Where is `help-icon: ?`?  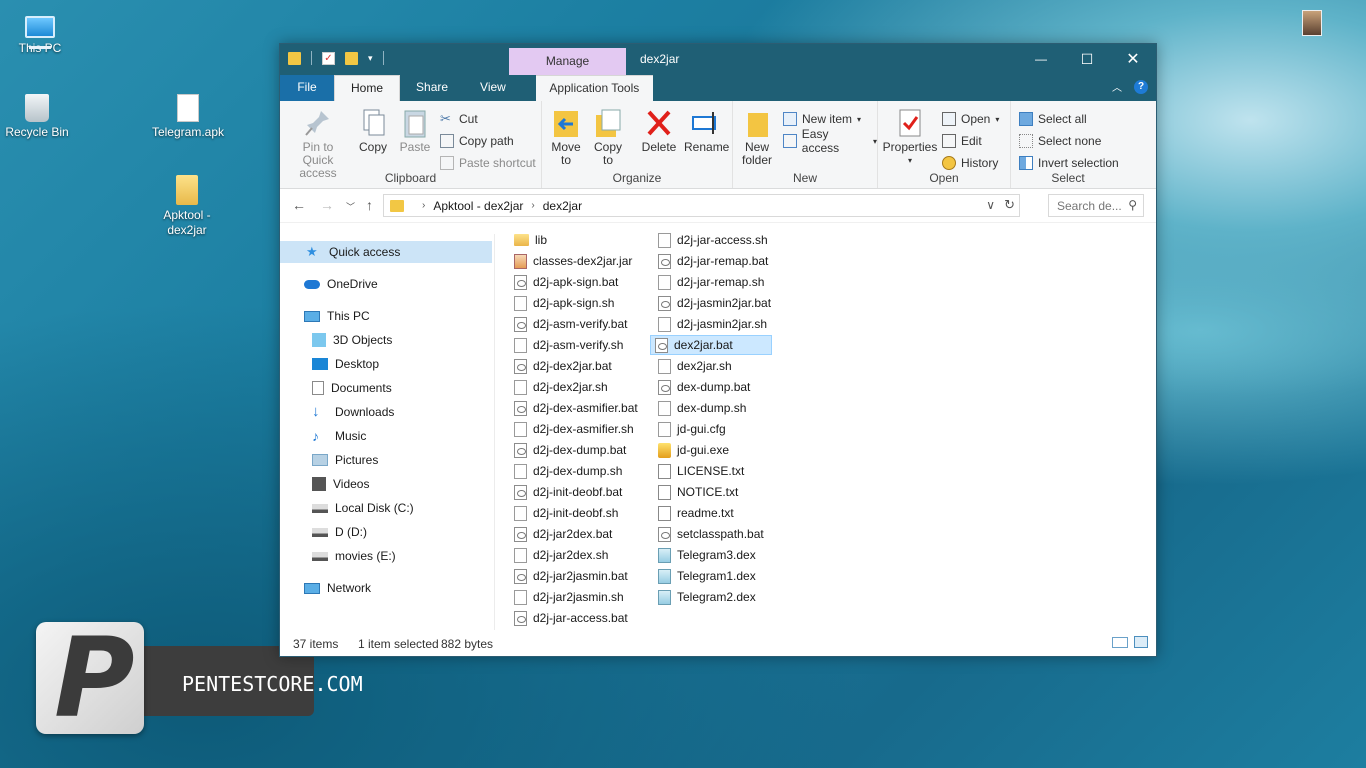
help-icon: ? is located at coordinates (1141, 86).